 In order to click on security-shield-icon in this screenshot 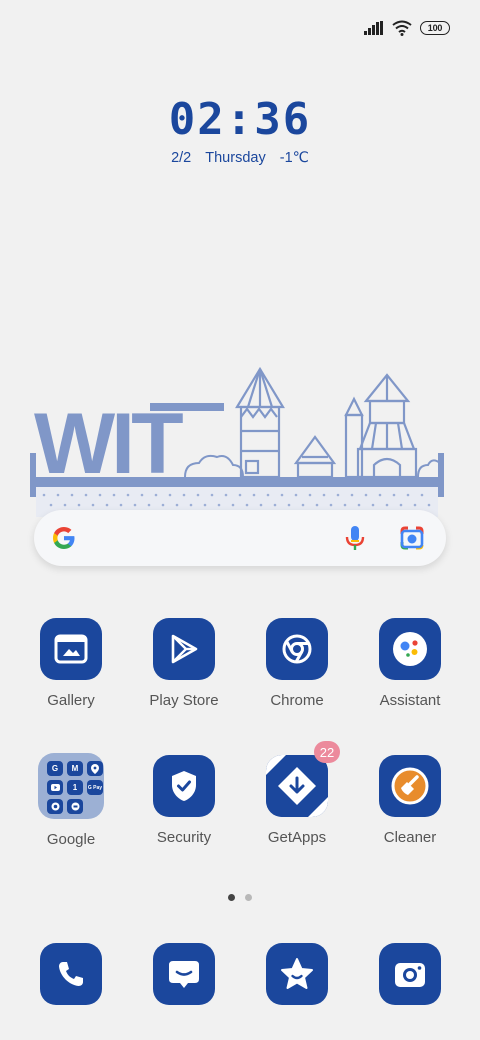, I will do `click(184, 786)`.